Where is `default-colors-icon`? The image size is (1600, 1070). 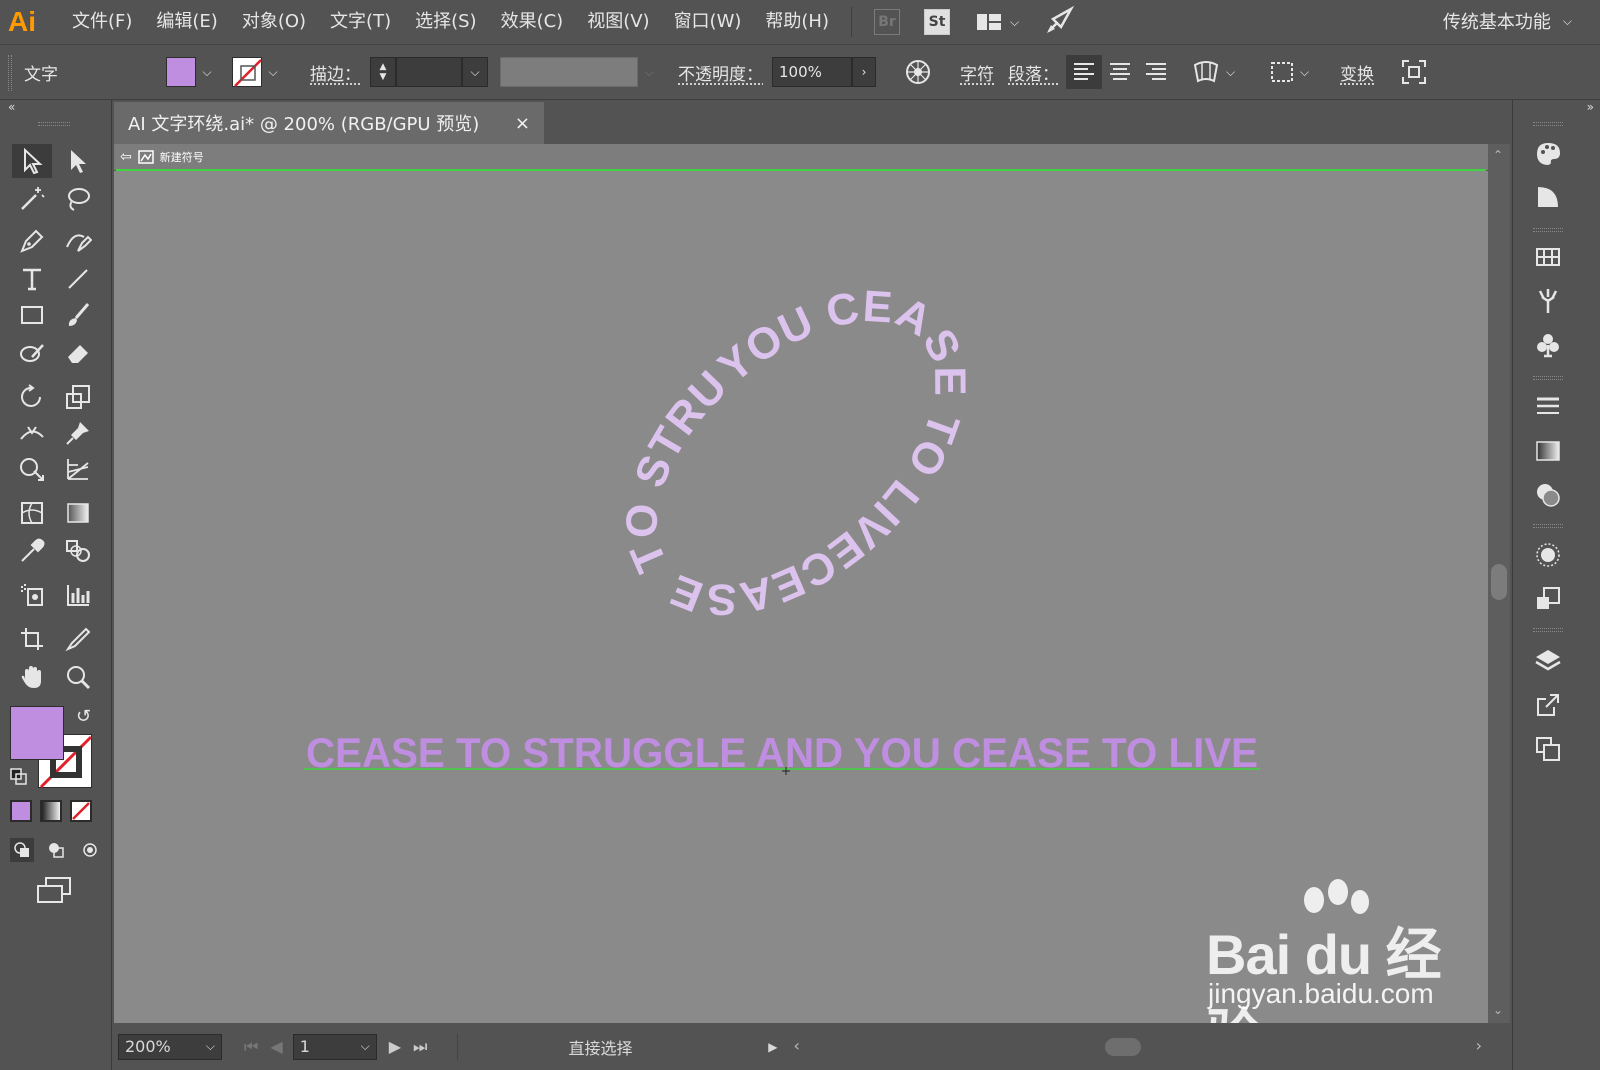
default-colors-icon is located at coordinates (19, 777).